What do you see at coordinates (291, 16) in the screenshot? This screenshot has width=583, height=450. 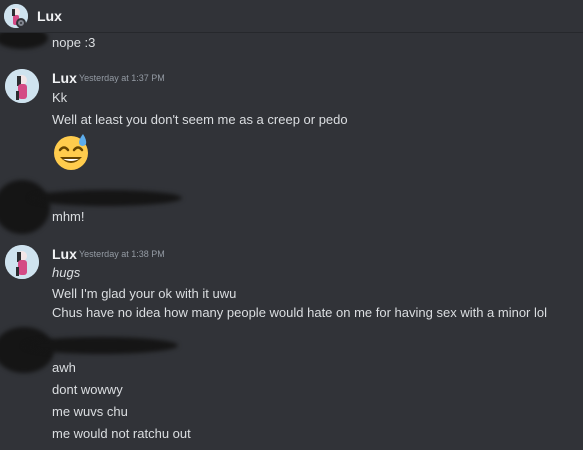 I see `channel-header: Lux` at bounding box center [291, 16].